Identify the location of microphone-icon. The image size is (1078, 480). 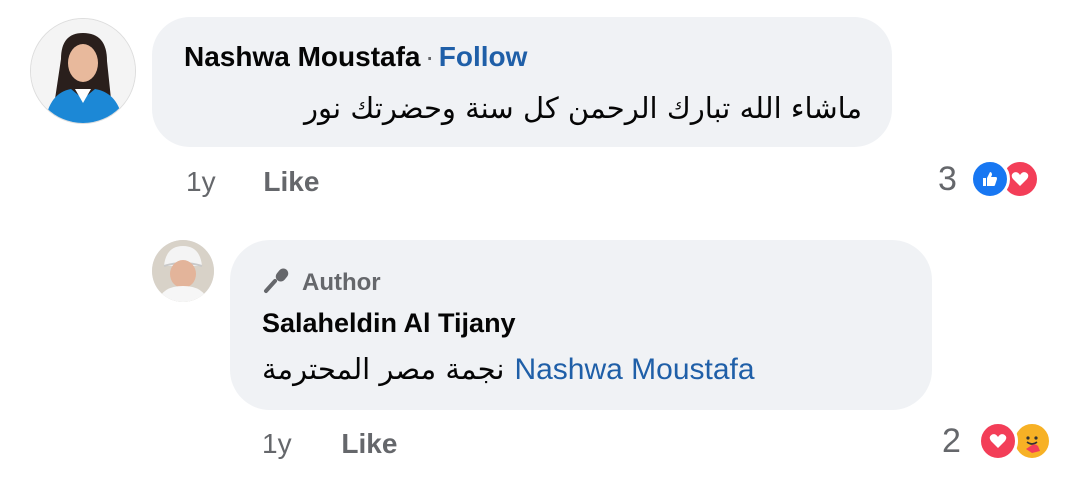
(277, 282).